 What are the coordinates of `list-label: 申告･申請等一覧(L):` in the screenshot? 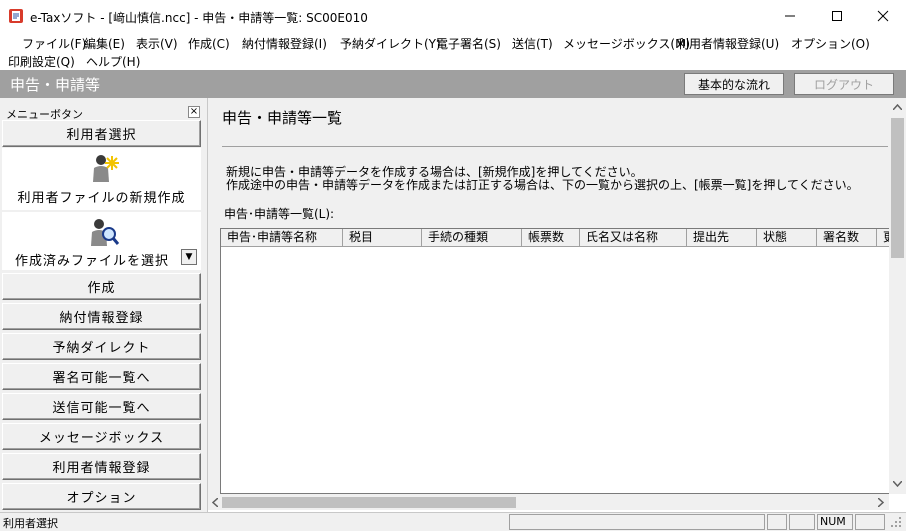 It's located at (279, 214).